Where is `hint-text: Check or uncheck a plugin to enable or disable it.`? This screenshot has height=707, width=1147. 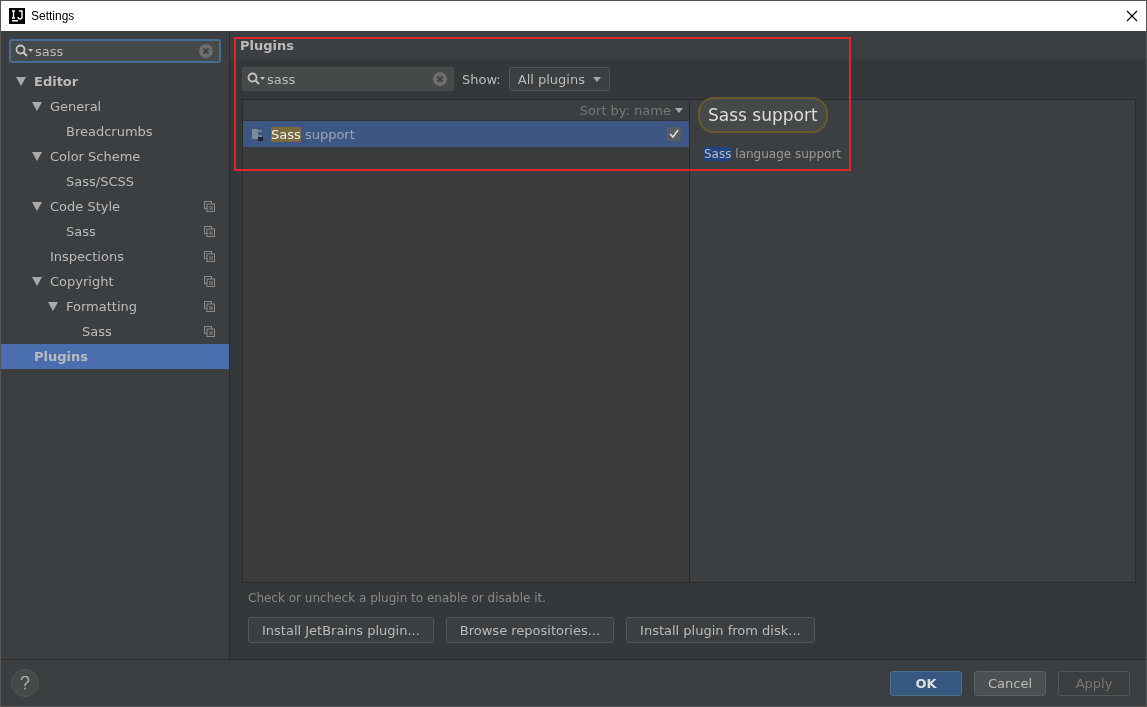 hint-text: Check or uncheck a plugin to enable or disable it. is located at coordinates (398, 598).